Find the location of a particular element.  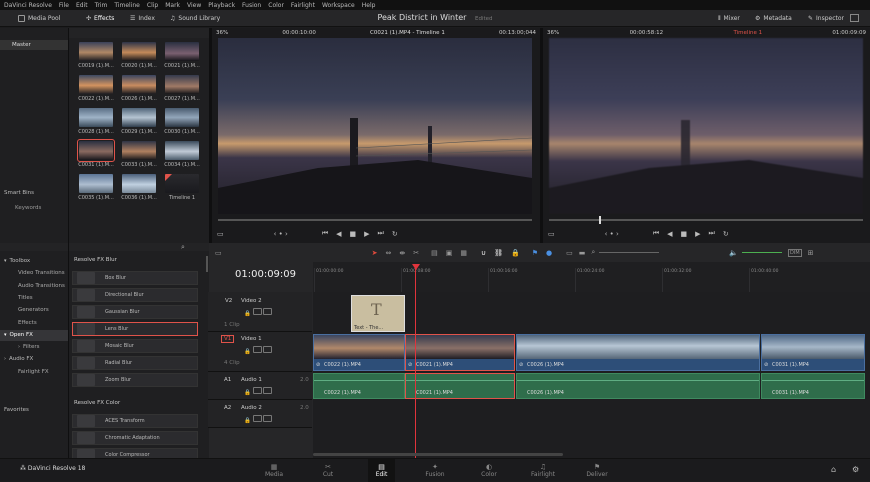

timeline-last-frame-icon: ⏭ is located at coordinates (712, 233).